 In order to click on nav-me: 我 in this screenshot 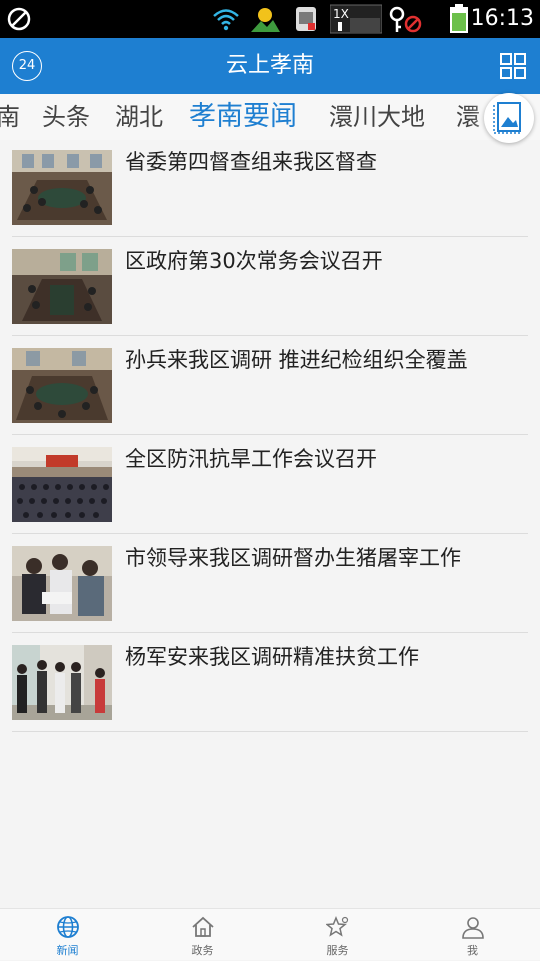, I will do `click(472, 935)`.